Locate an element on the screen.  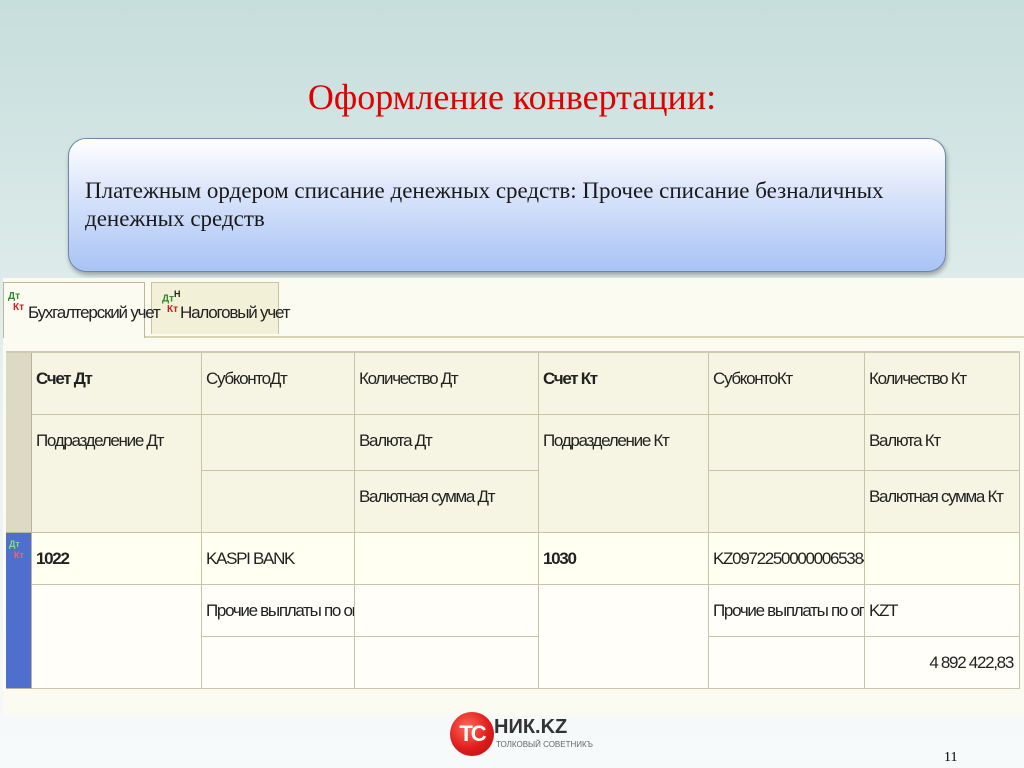
dt-kt-icon: Дт Кт is located at coordinates (16, 302).